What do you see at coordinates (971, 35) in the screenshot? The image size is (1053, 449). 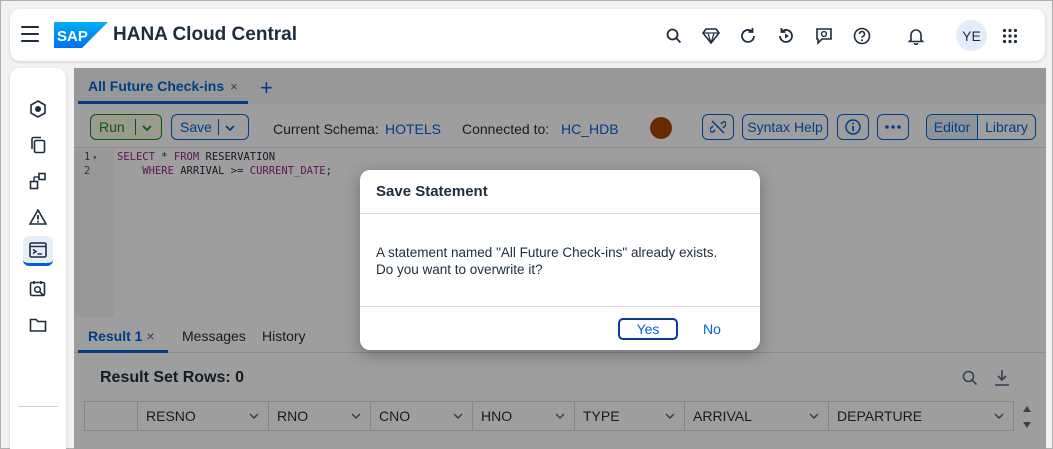 I see `avatar: YE` at bounding box center [971, 35].